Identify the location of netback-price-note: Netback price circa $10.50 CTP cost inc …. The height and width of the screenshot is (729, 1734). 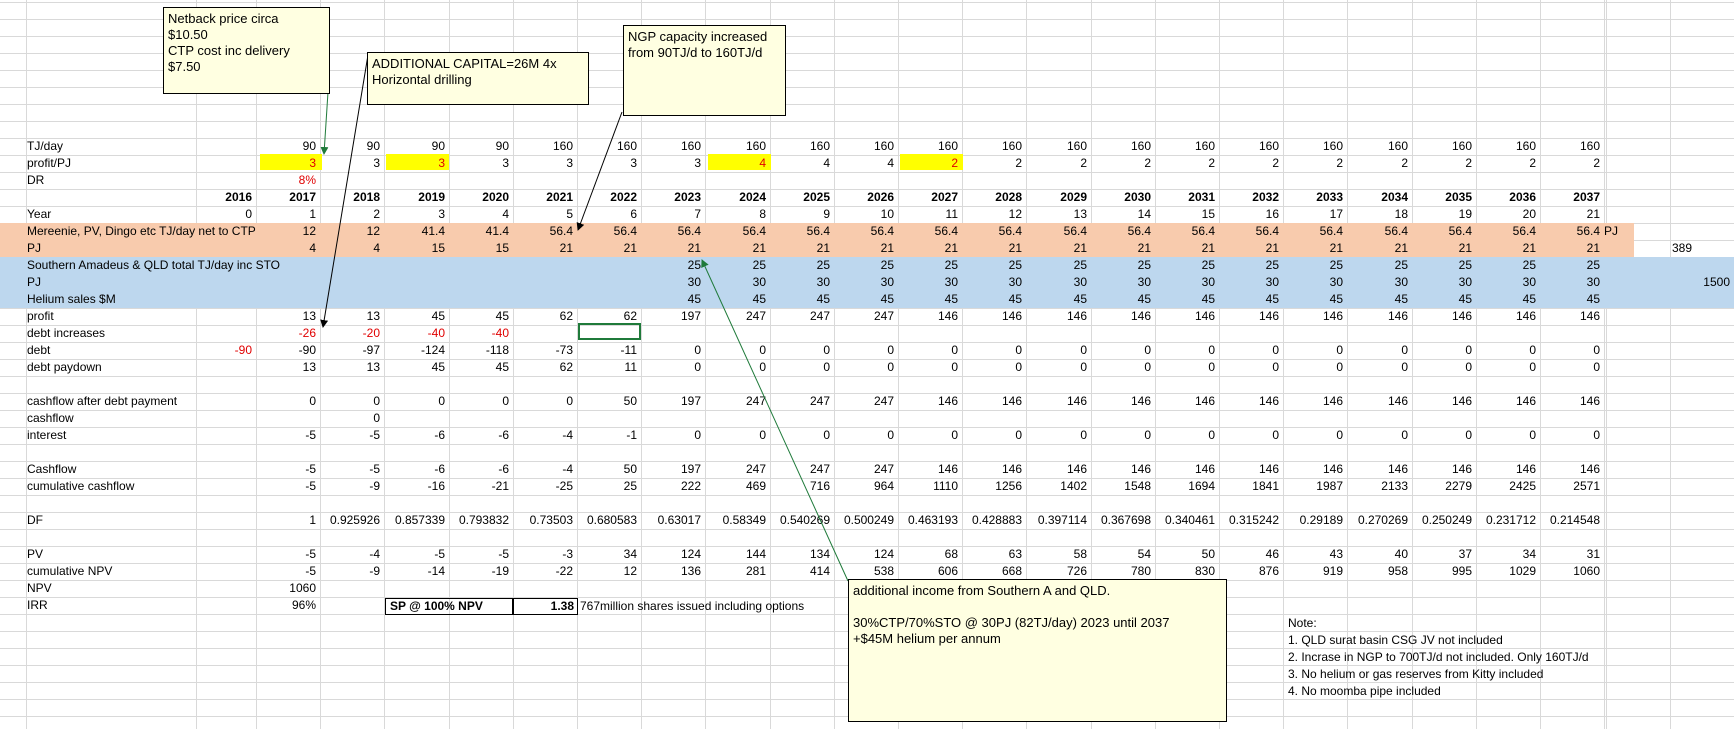
(246, 50).